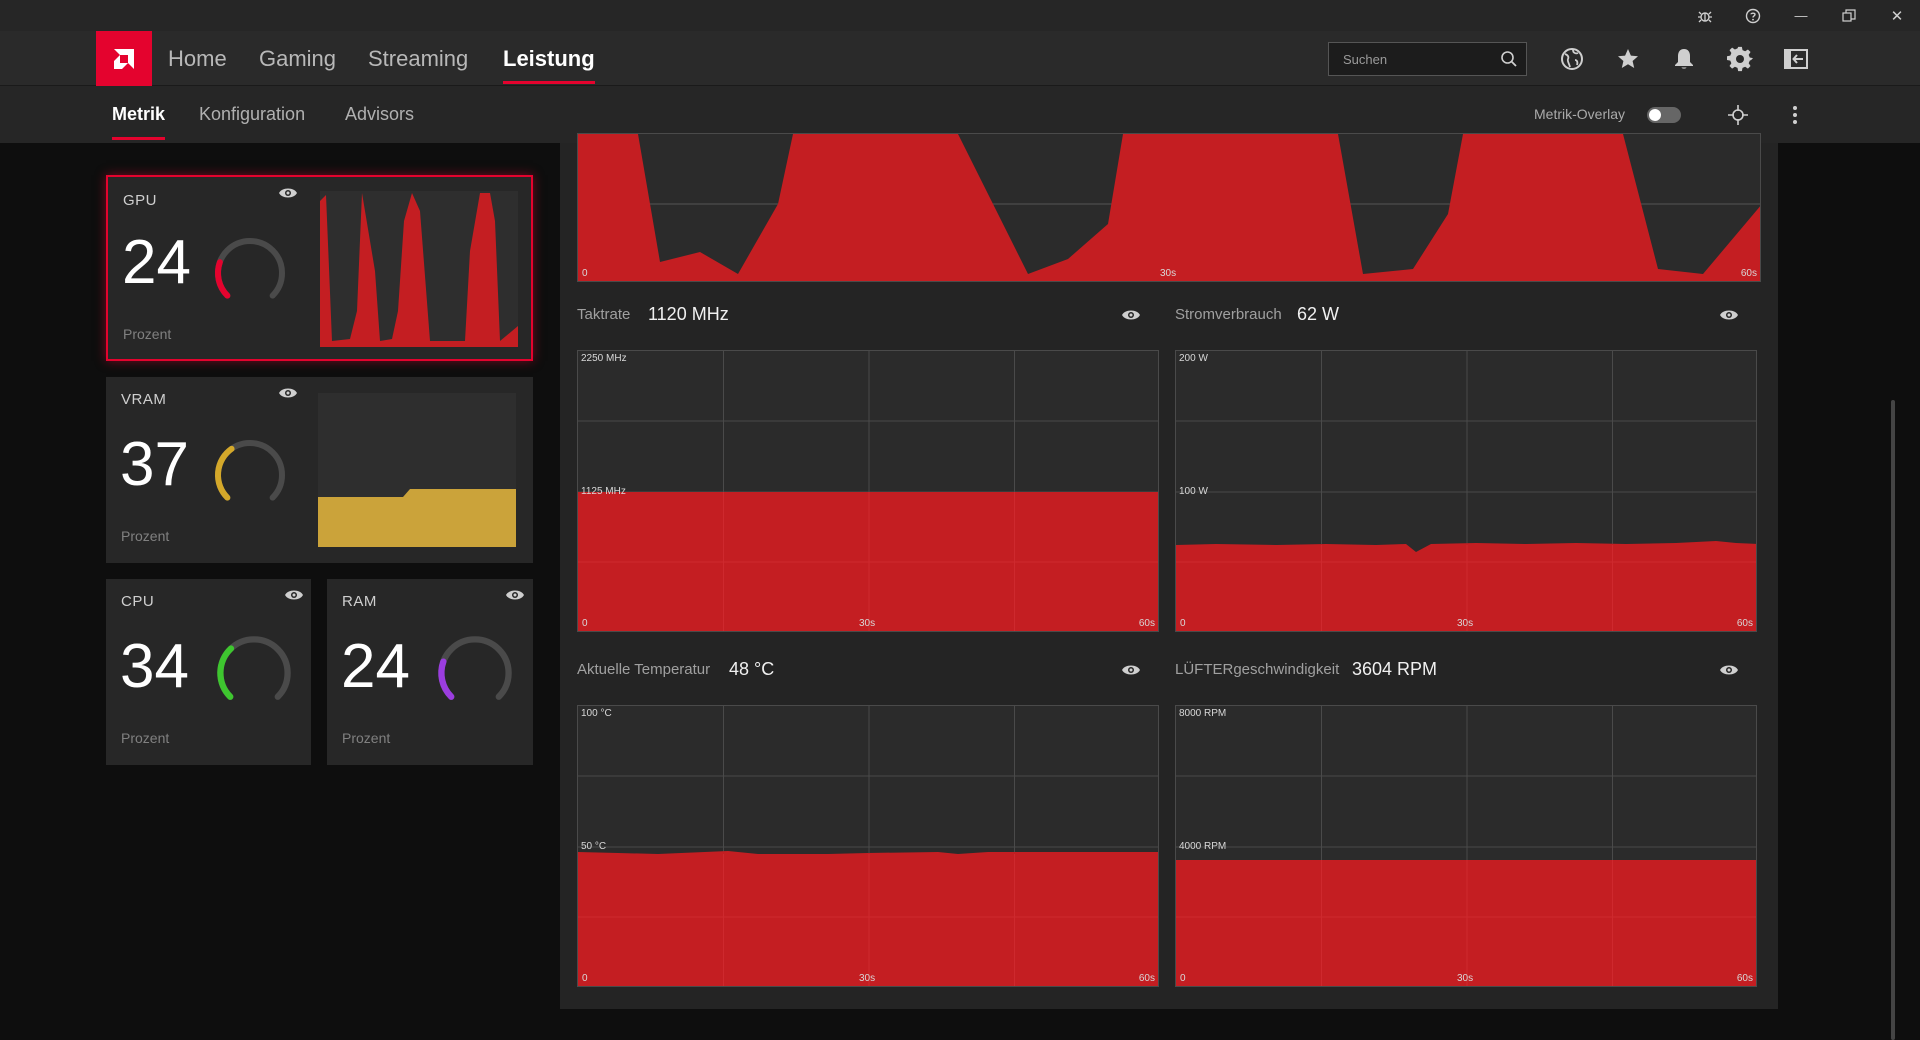 The width and height of the screenshot is (1920, 1040). What do you see at coordinates (156, 262) in the screenshot?
I see `gpu-value: 24` at bounding box center [156, 262].